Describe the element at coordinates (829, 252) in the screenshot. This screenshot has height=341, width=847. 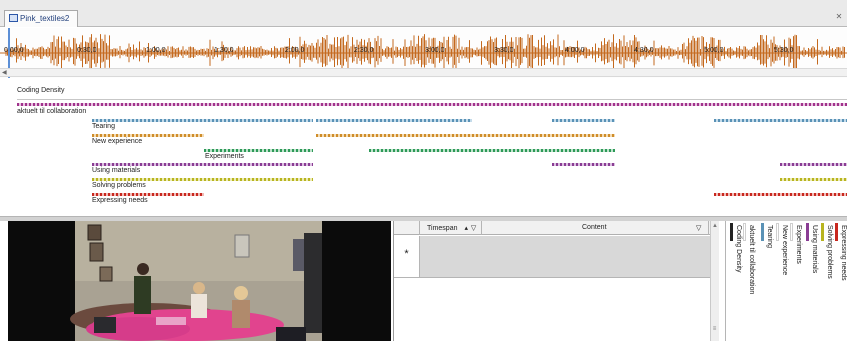
I see `legend-label-solving-problems: Solving problems` at that location.